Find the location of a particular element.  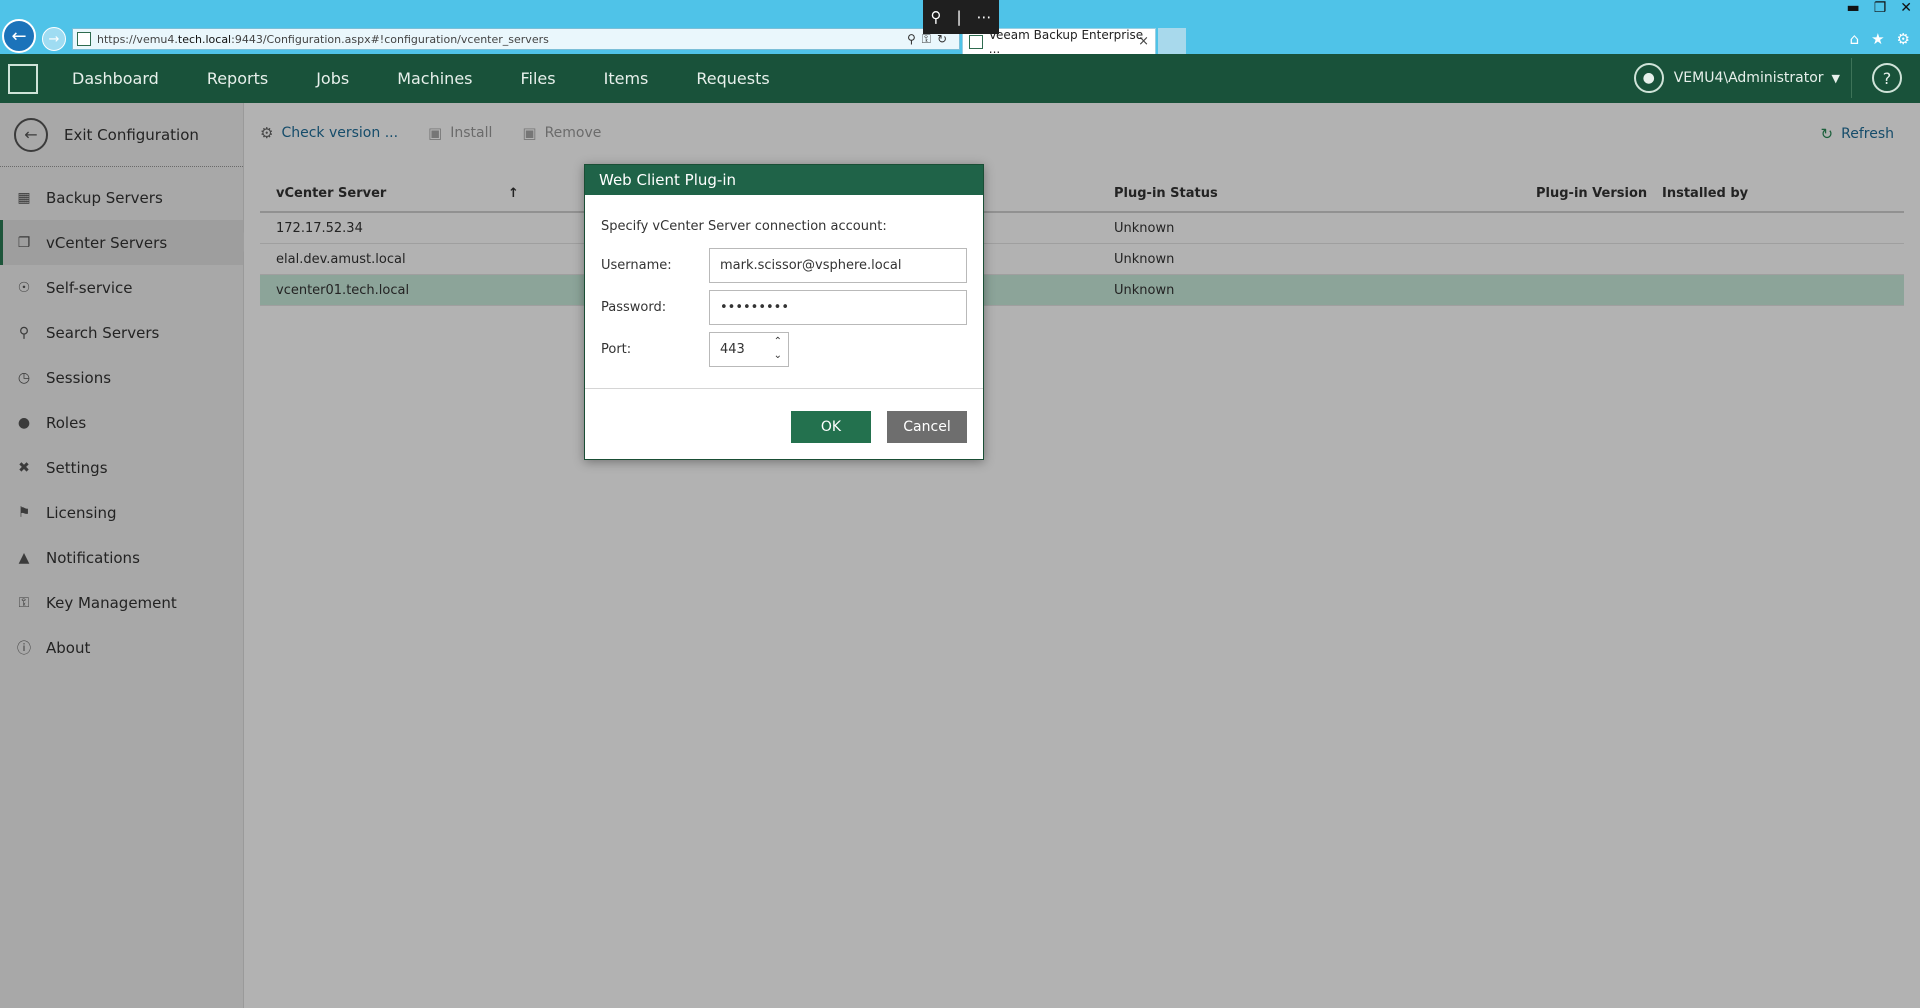

port-label: Port: is located at coordinates (616, 349).